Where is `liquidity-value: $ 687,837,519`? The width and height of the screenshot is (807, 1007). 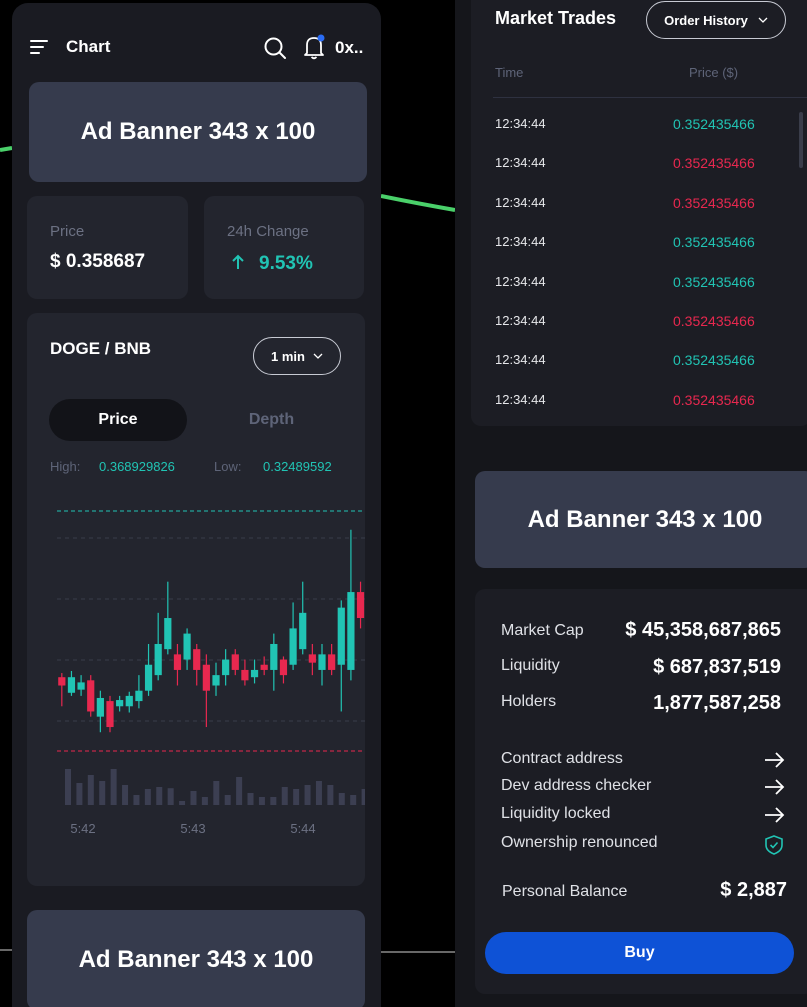
liquidity-value: $ 687,837,519 is located at coordinates (717, 667).